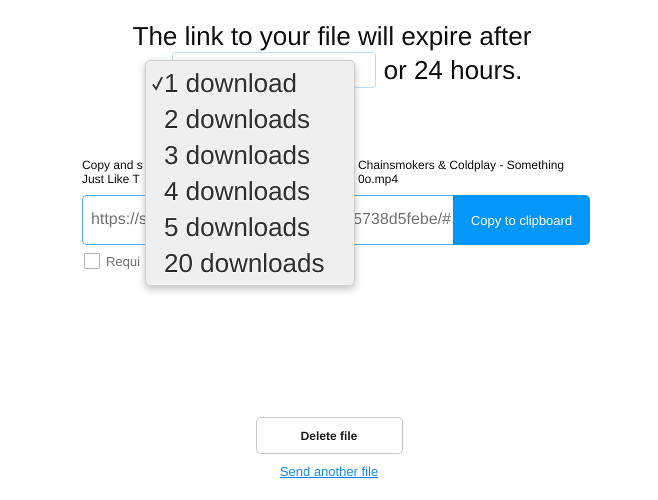 This screenshot has height=500, width=658. Describe the element at coordinates (461, 165) in the screenshot. I see `description-text: Chainsmokers & Coldplay - Something` at that location.